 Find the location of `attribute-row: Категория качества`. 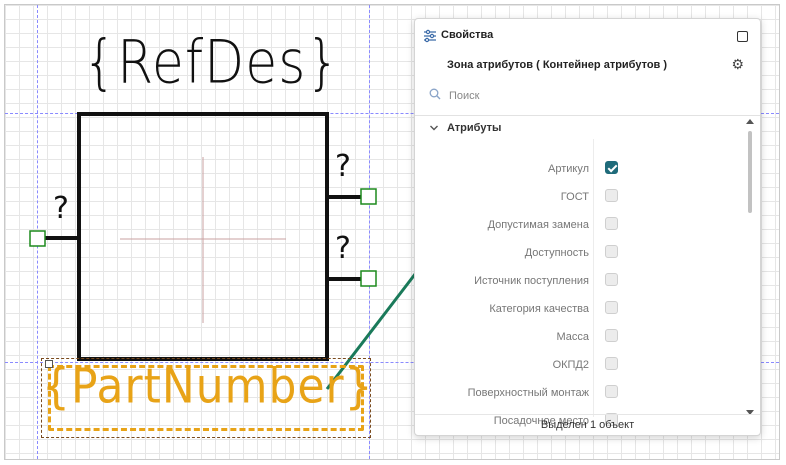

attribute-row: Категория качества is located at coordinates (580, 310).